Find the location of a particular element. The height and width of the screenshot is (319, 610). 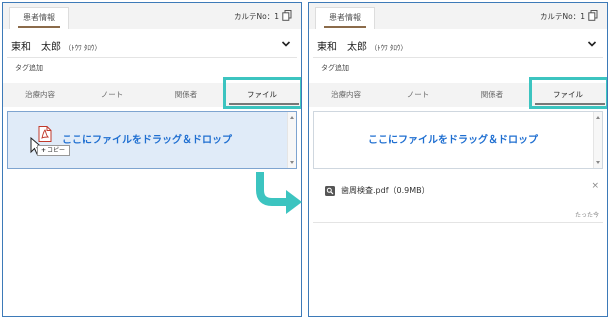

file-drop-zone: ここにファイルをドラッグ＆ドロップ is located at coordinates (458, 140).